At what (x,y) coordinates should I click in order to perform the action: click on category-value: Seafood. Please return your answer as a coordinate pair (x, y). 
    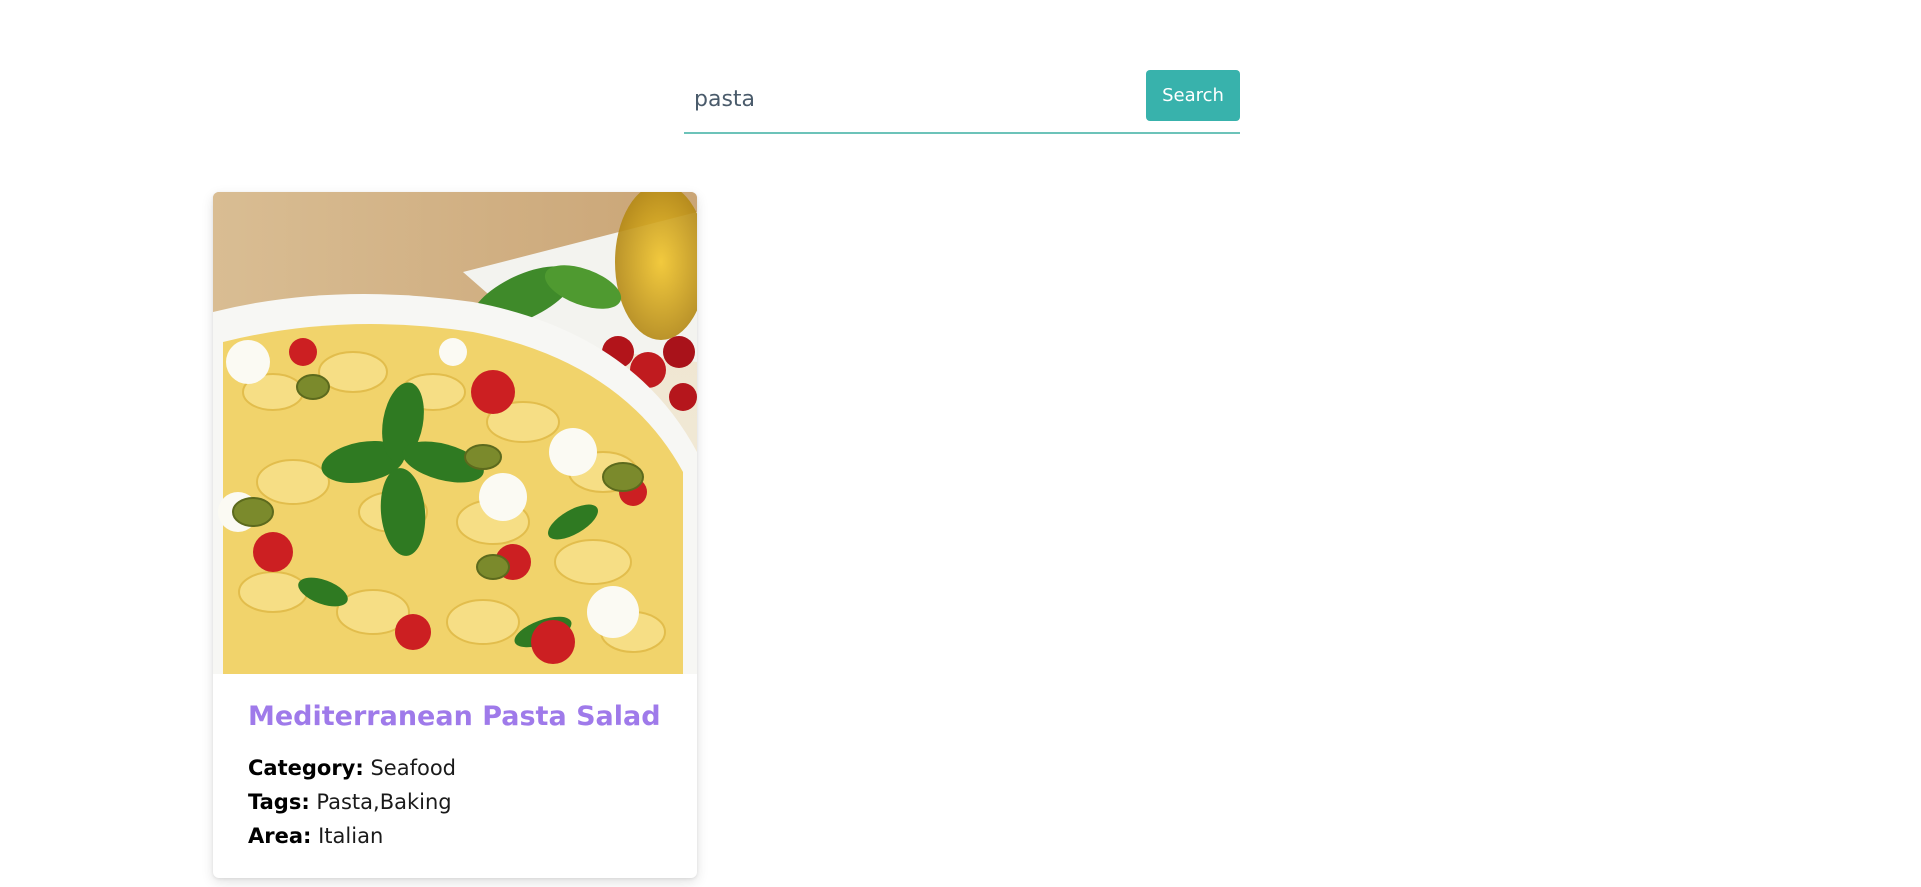
    Looking at the image, I should click on (413, 768).